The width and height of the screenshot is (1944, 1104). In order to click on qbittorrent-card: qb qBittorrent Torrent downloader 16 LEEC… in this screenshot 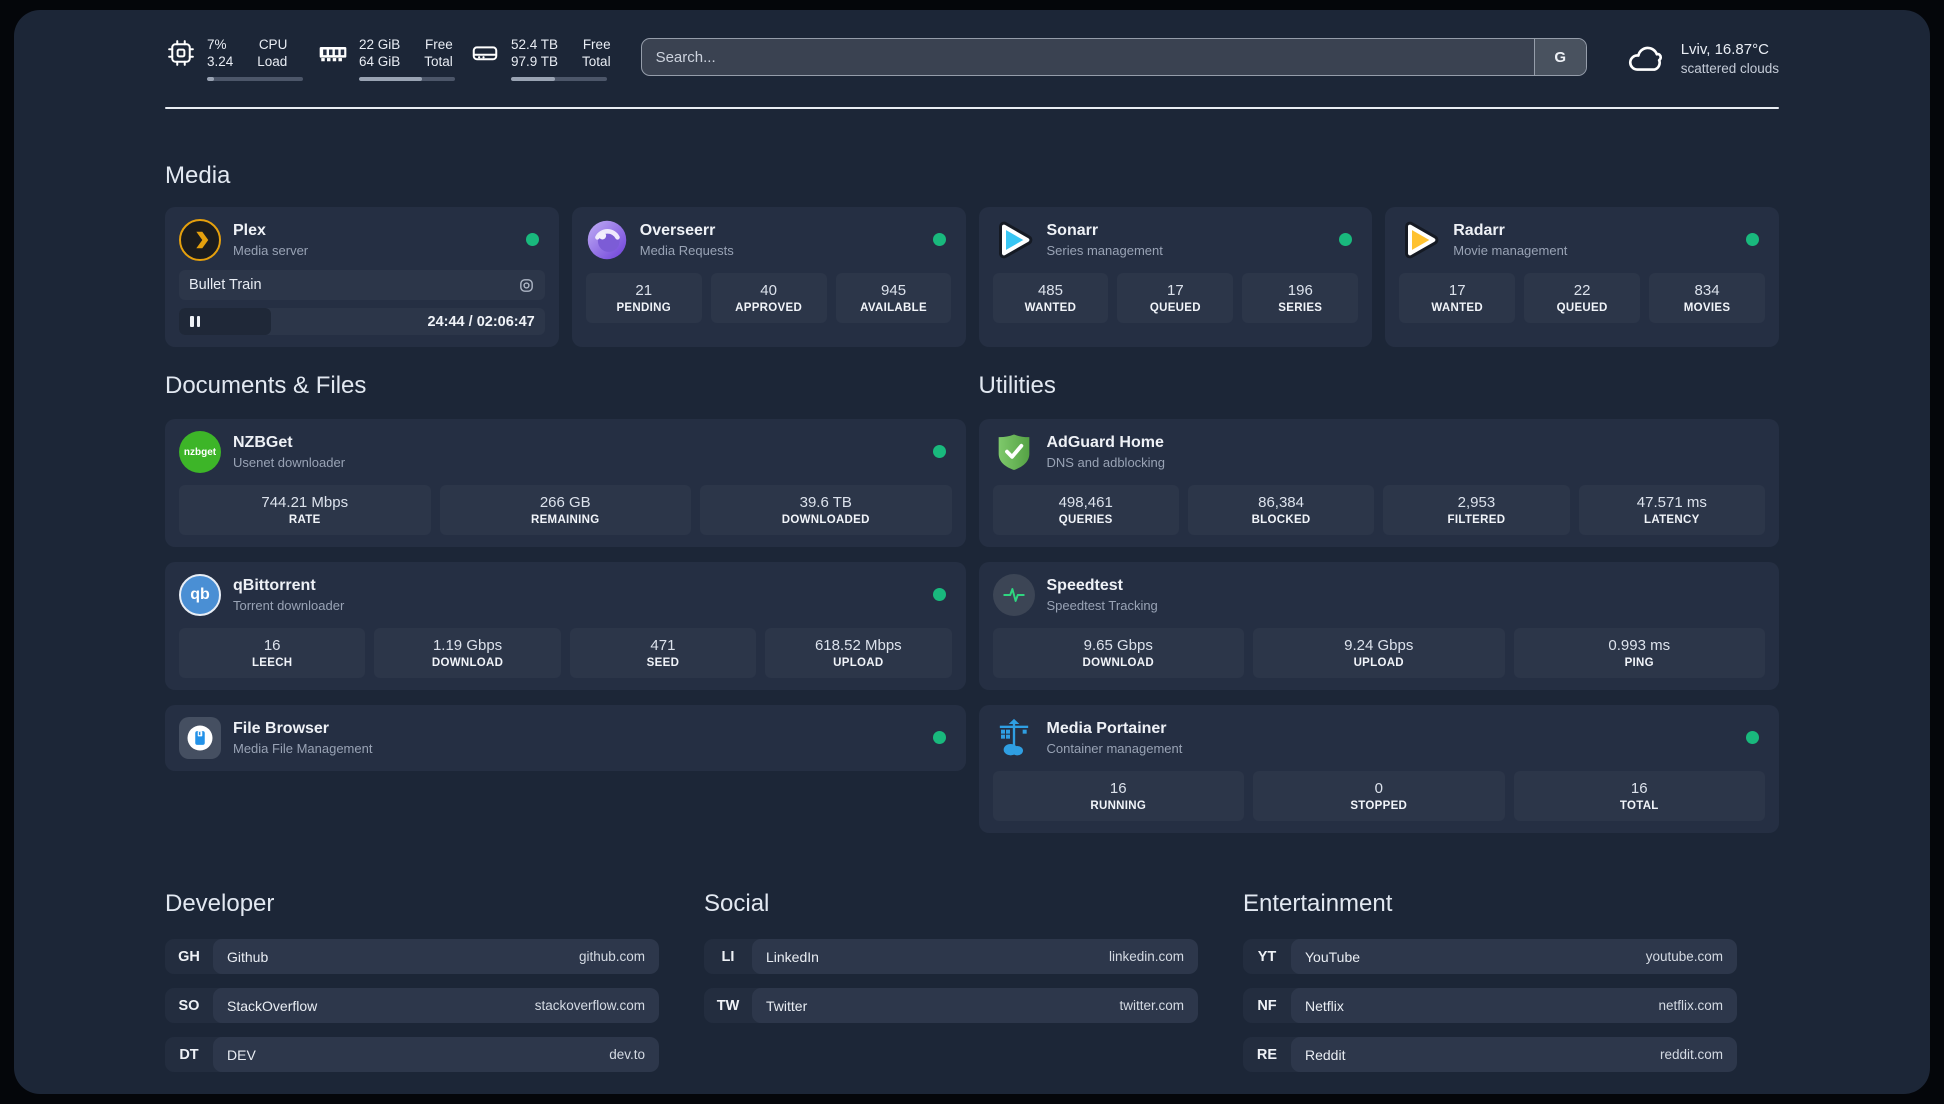, I will do `click(565, 626)`.